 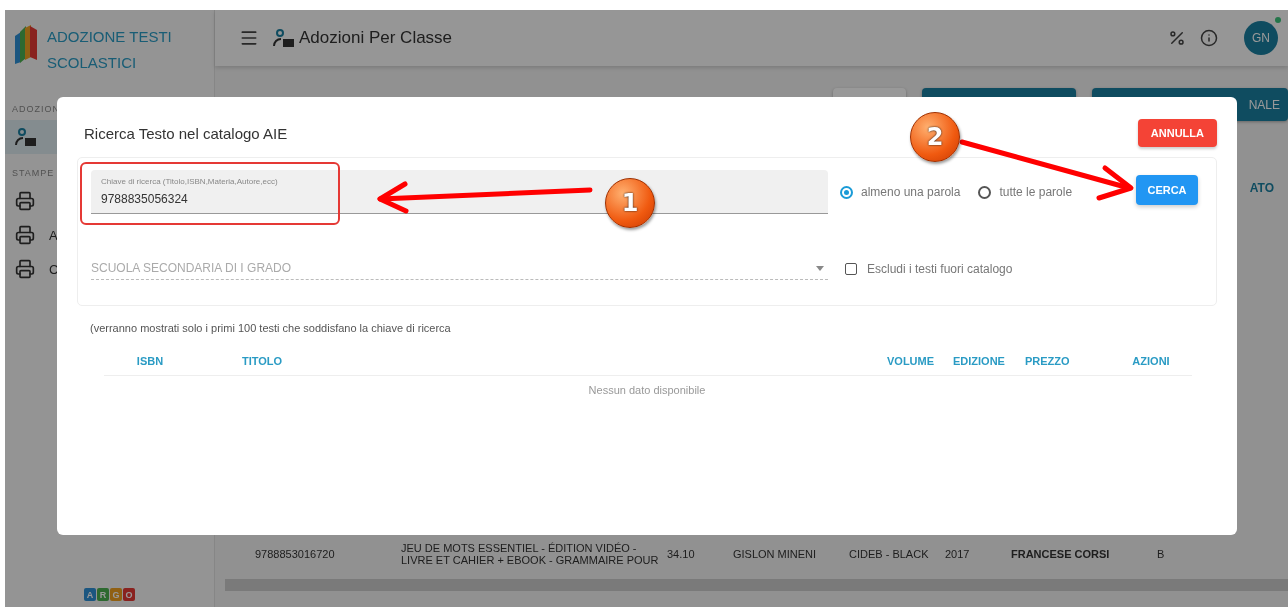 What do you see at coordinates (90, 594) in the screenshot?
I see `logo-letter: A` at bounding box center [90, 594].